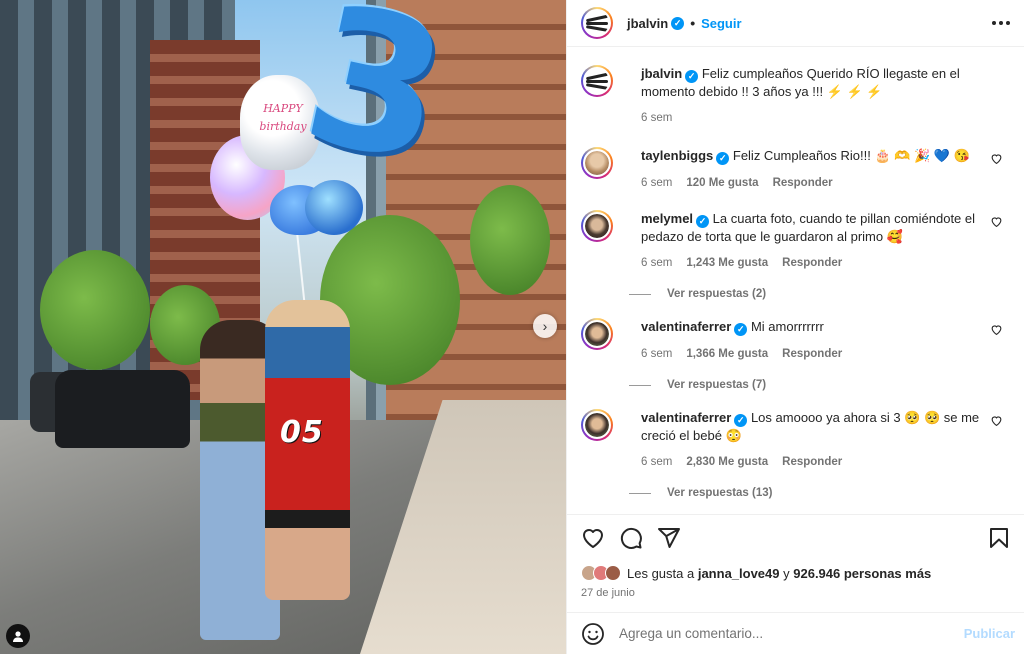 The width and height of the screenshot is (1024, 654). What do you see at coordinates (545, 326) in the screenshot?
I see `chevron-right-icon: ›` at bounding box center [545, 326].